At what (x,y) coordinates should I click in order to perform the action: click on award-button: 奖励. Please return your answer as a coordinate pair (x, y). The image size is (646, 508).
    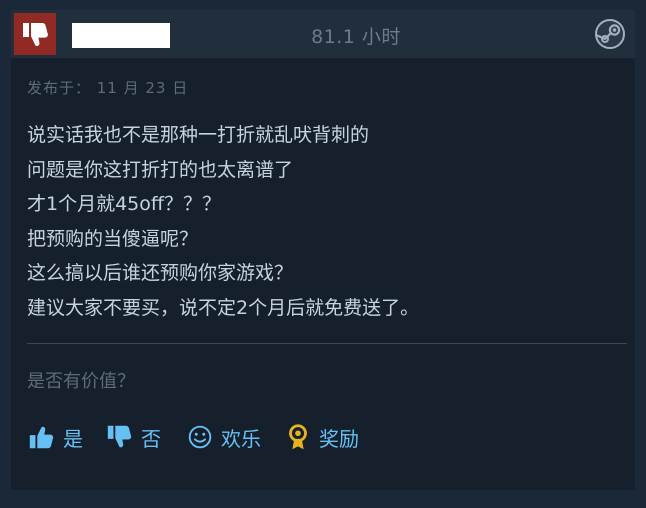
    Looking at the image, I should click on (321, 437).